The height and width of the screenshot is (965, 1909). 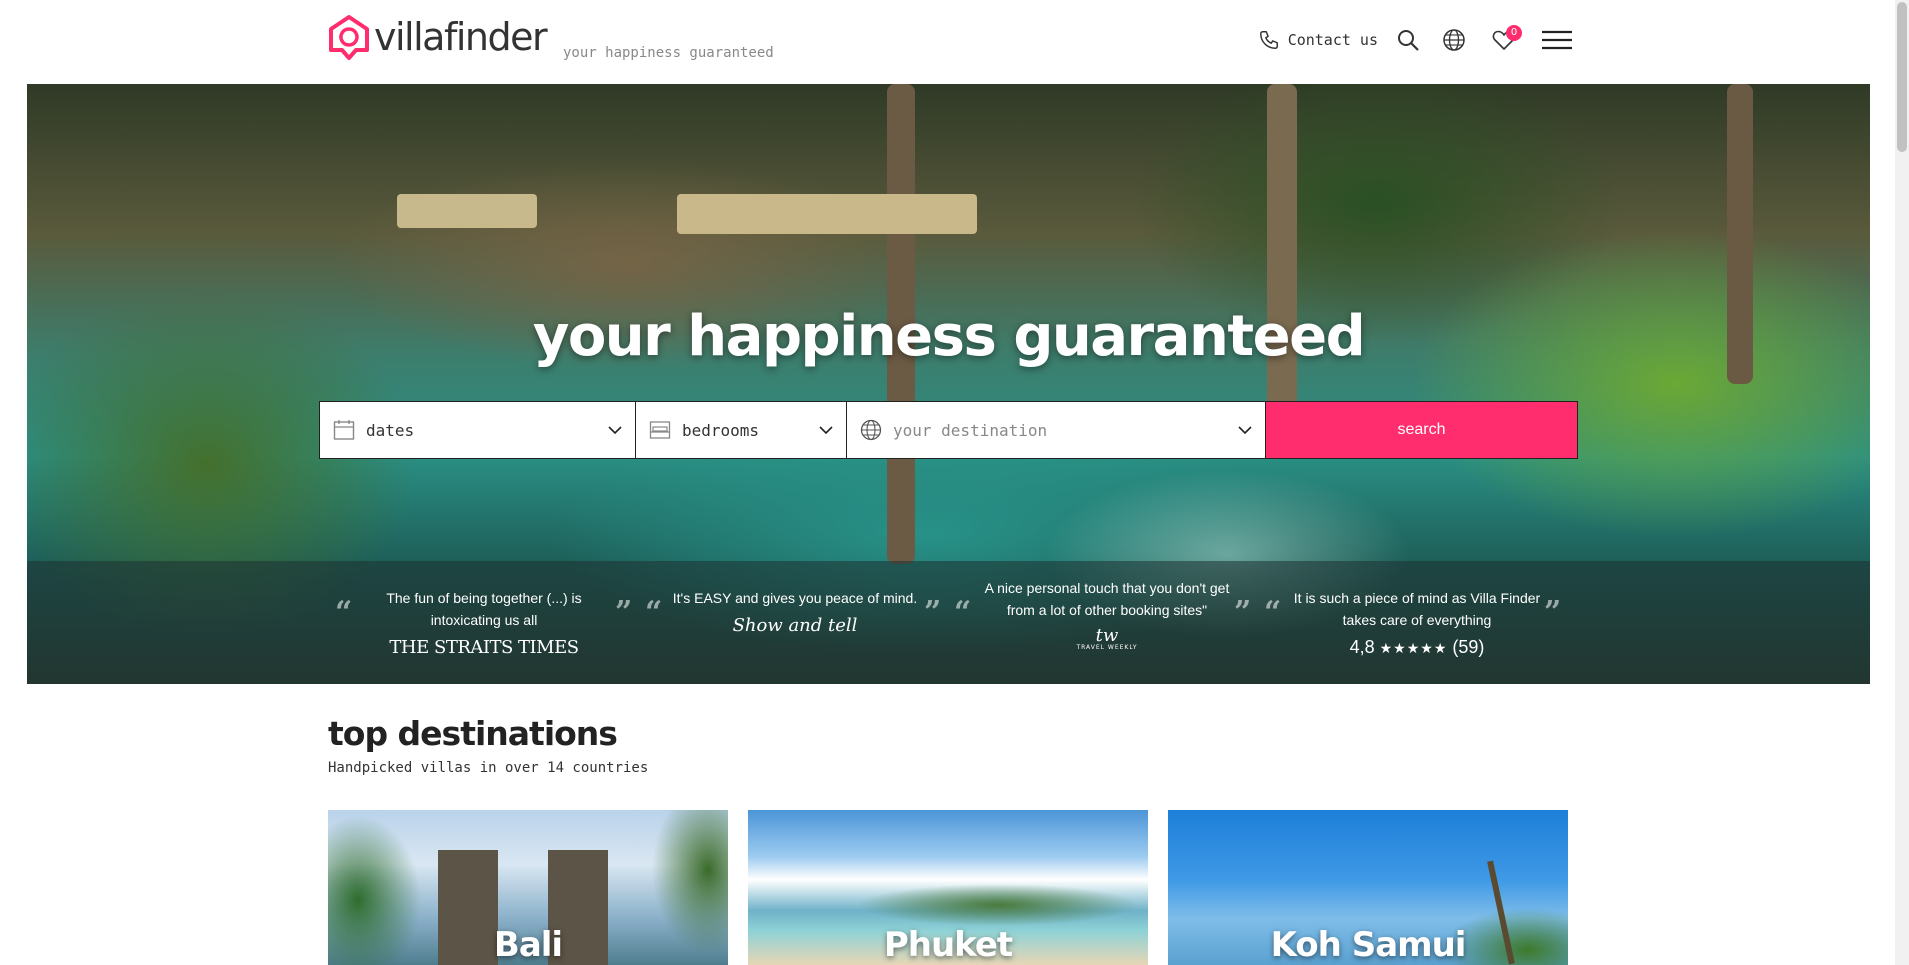 I want to click on search-submit-button: search, so click(x=1421, y=430).